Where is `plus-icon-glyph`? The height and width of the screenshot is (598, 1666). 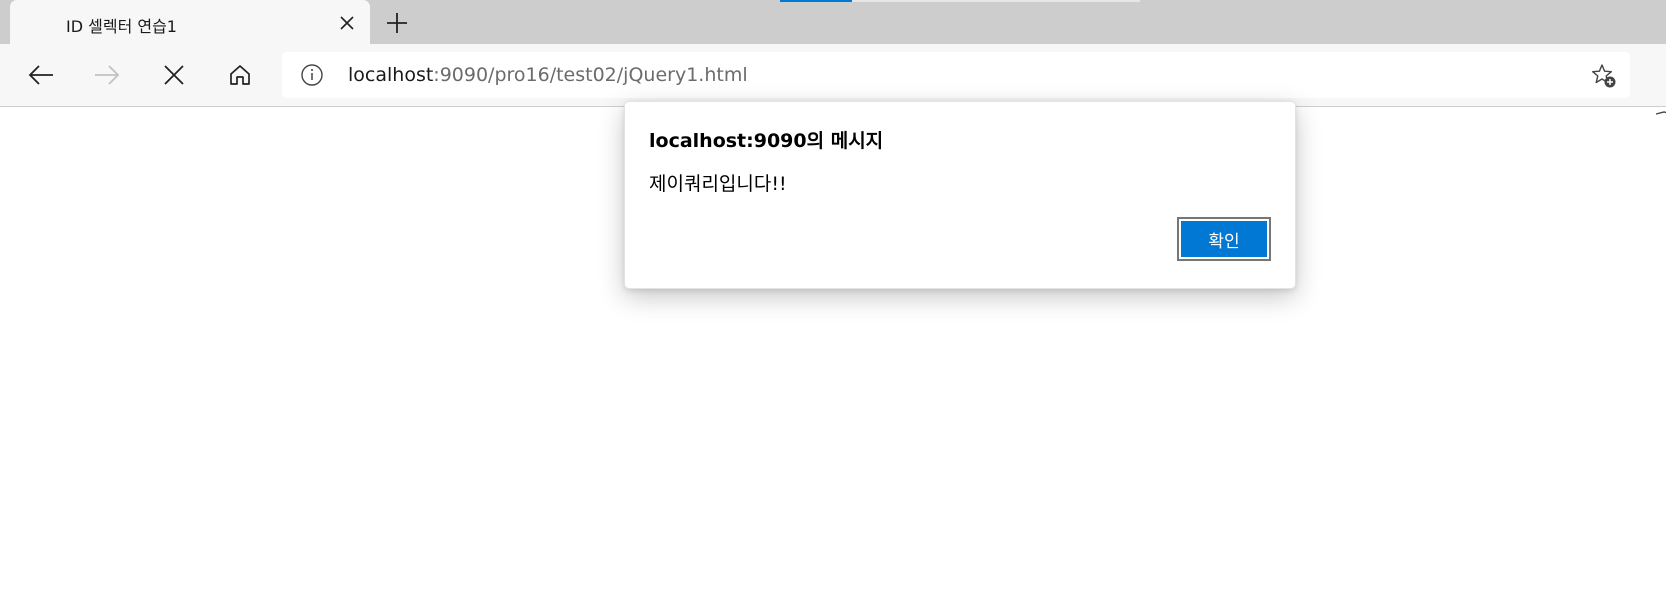 plus-icon-glyph is located at coordinates (397, 23).